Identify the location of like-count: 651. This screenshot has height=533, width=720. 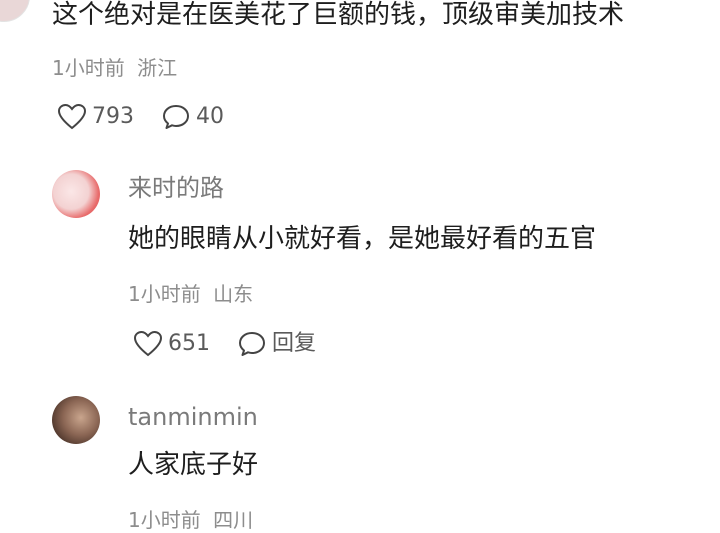
(189, 343).